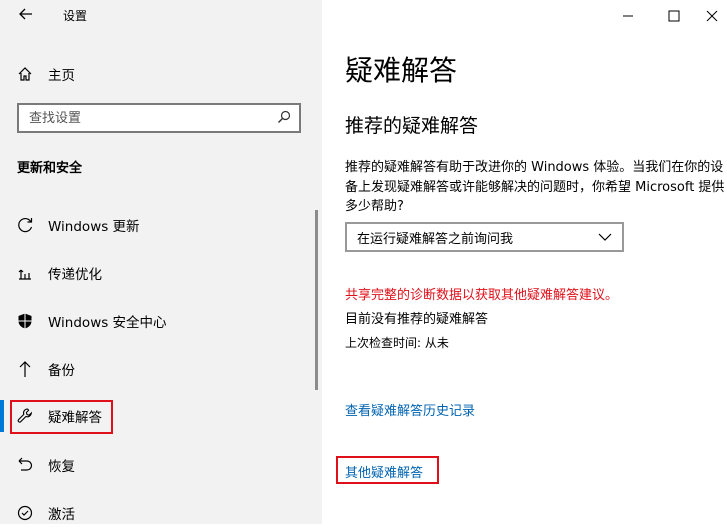  I want to click on search-icon, so click(284, 118).